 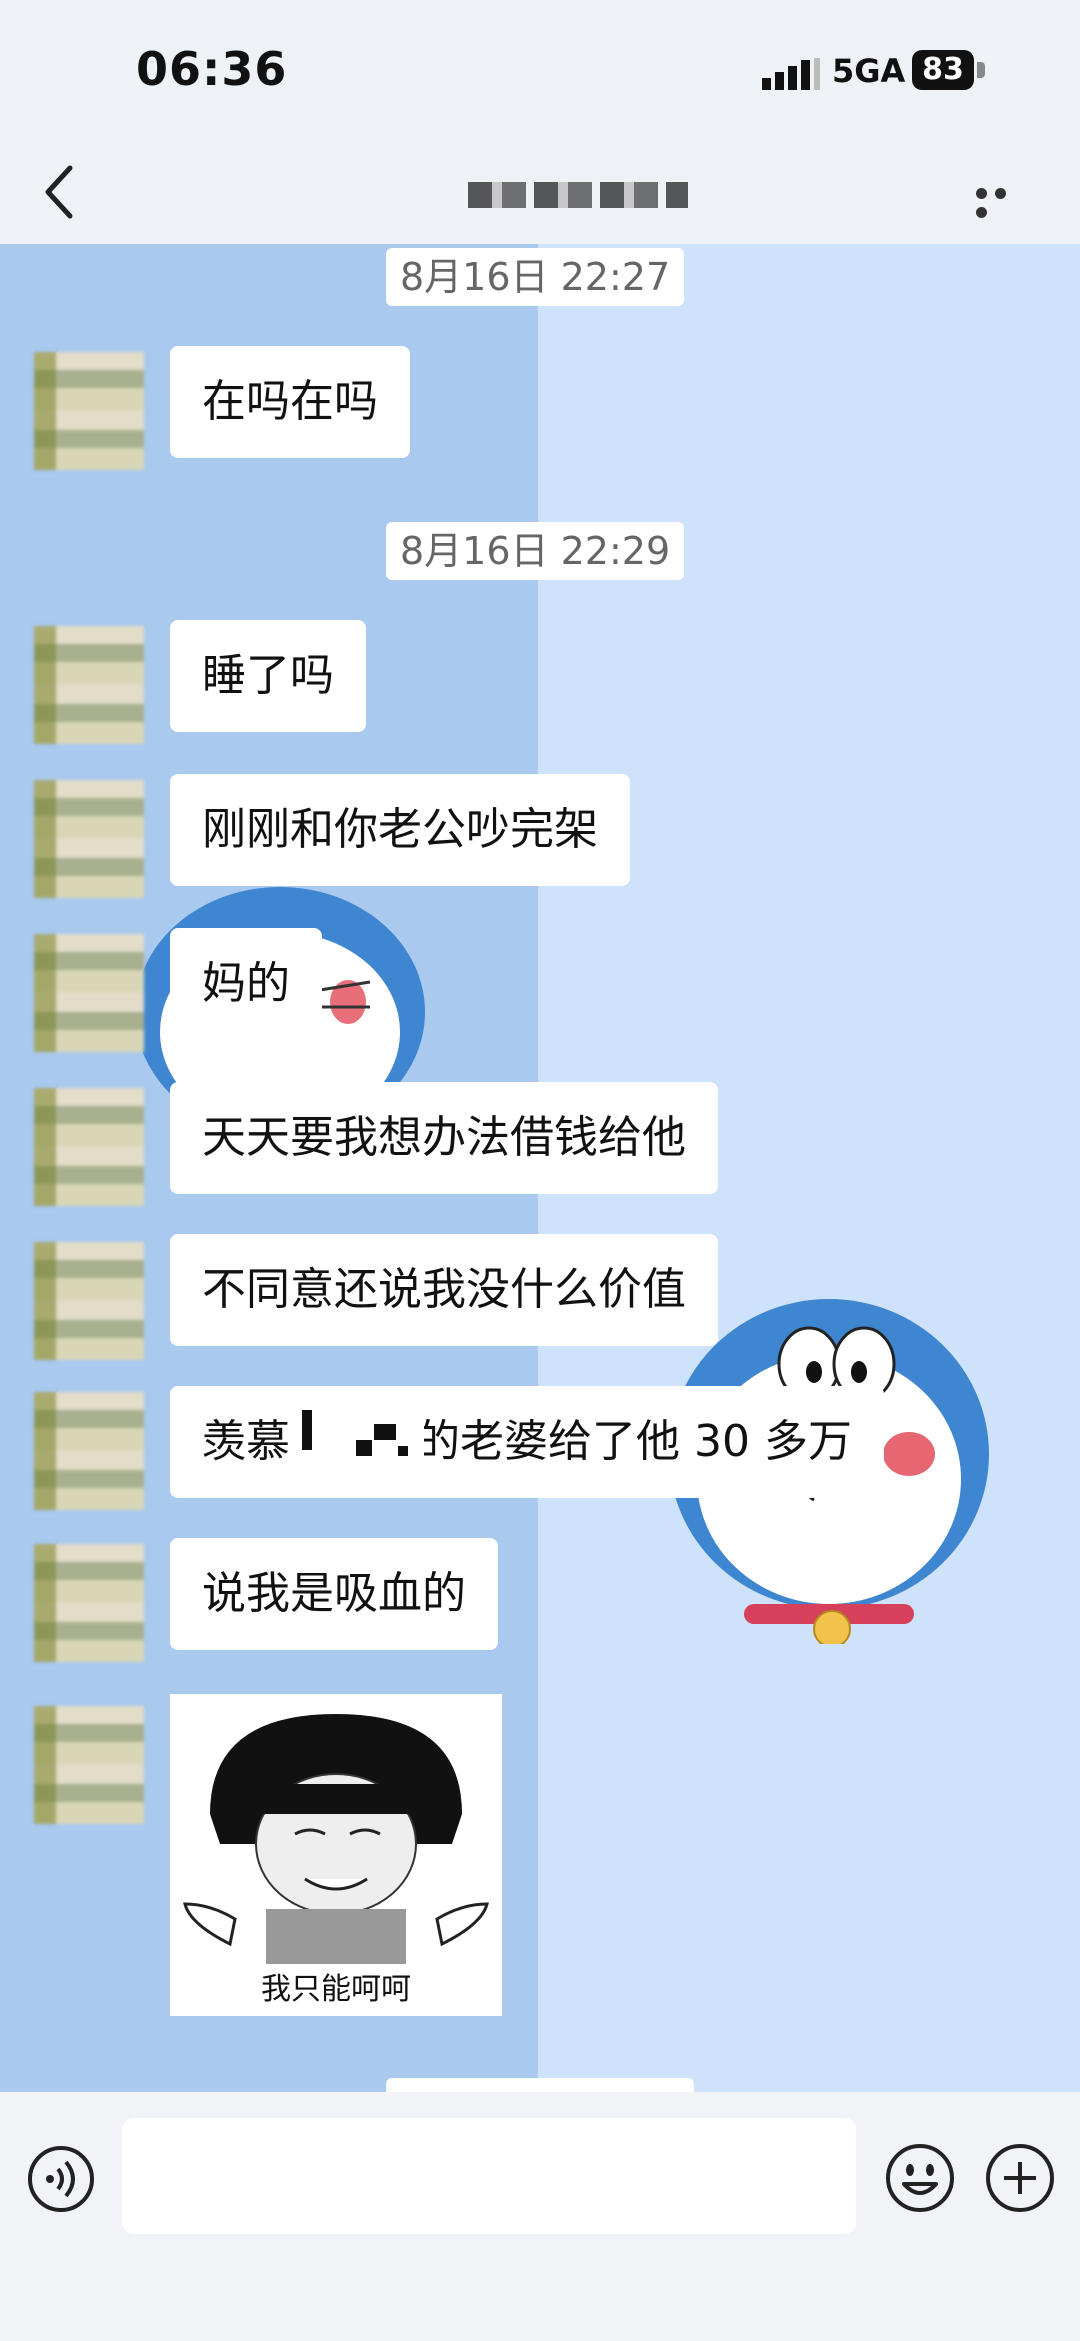 I want to click on status-bar: 06:36 5GA 83, so click(x=540, y=70).